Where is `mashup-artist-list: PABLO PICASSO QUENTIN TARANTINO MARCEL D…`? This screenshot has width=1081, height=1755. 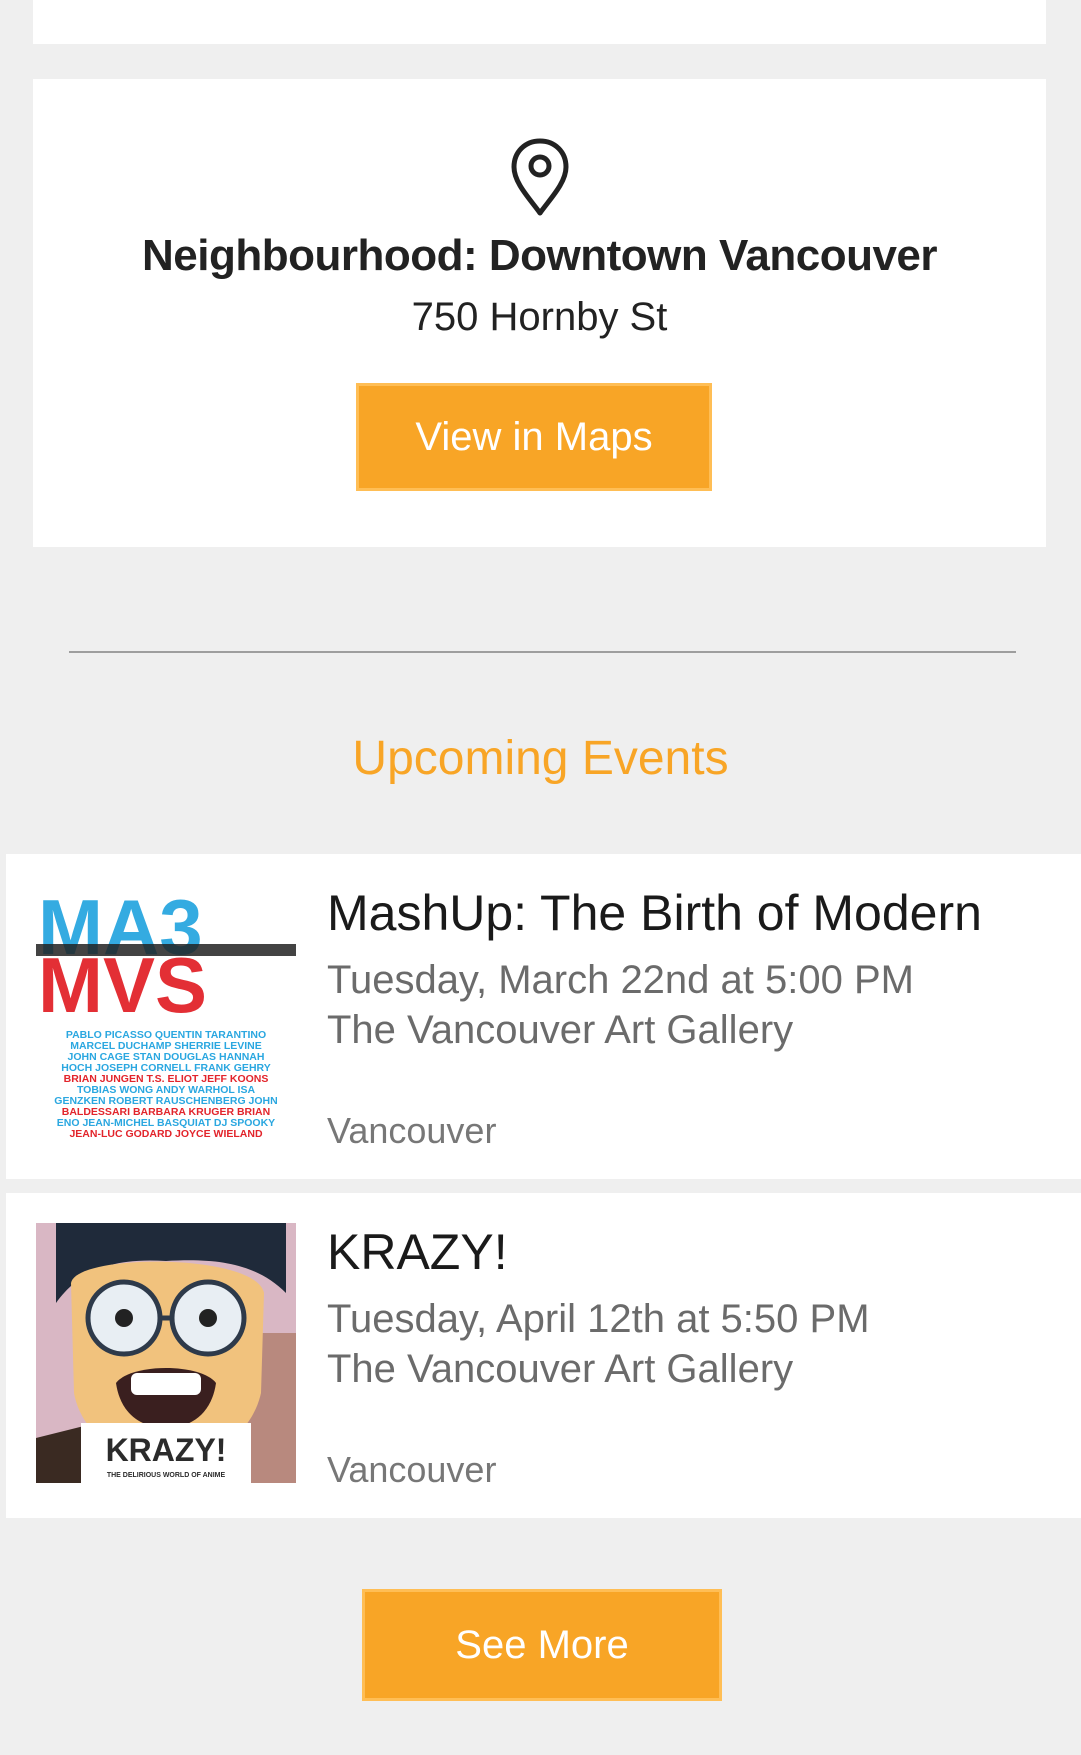
mashup-artist-list: PABLO PICASSO QUENTIN TARANTINO MARCEL D… is located at coordinates (166, 1084).